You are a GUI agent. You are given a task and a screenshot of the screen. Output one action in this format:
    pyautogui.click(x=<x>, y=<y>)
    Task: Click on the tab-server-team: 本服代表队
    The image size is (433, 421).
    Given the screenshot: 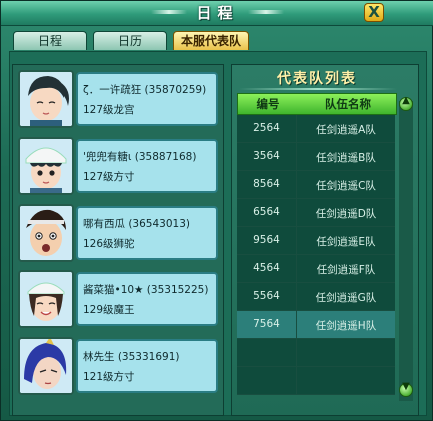 What is the action you would take?
    pyautogui.click(x=211, y=40)
    